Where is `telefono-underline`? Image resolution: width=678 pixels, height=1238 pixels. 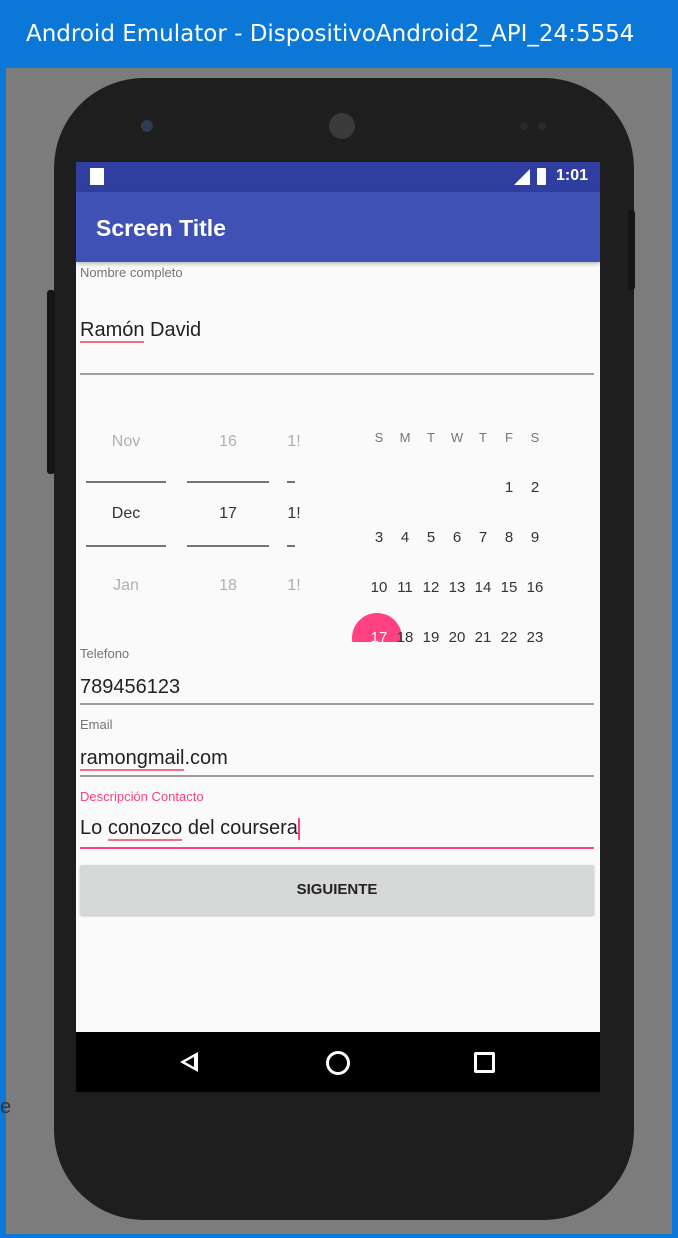 telefono-underline is located at coordinates (337, 704).